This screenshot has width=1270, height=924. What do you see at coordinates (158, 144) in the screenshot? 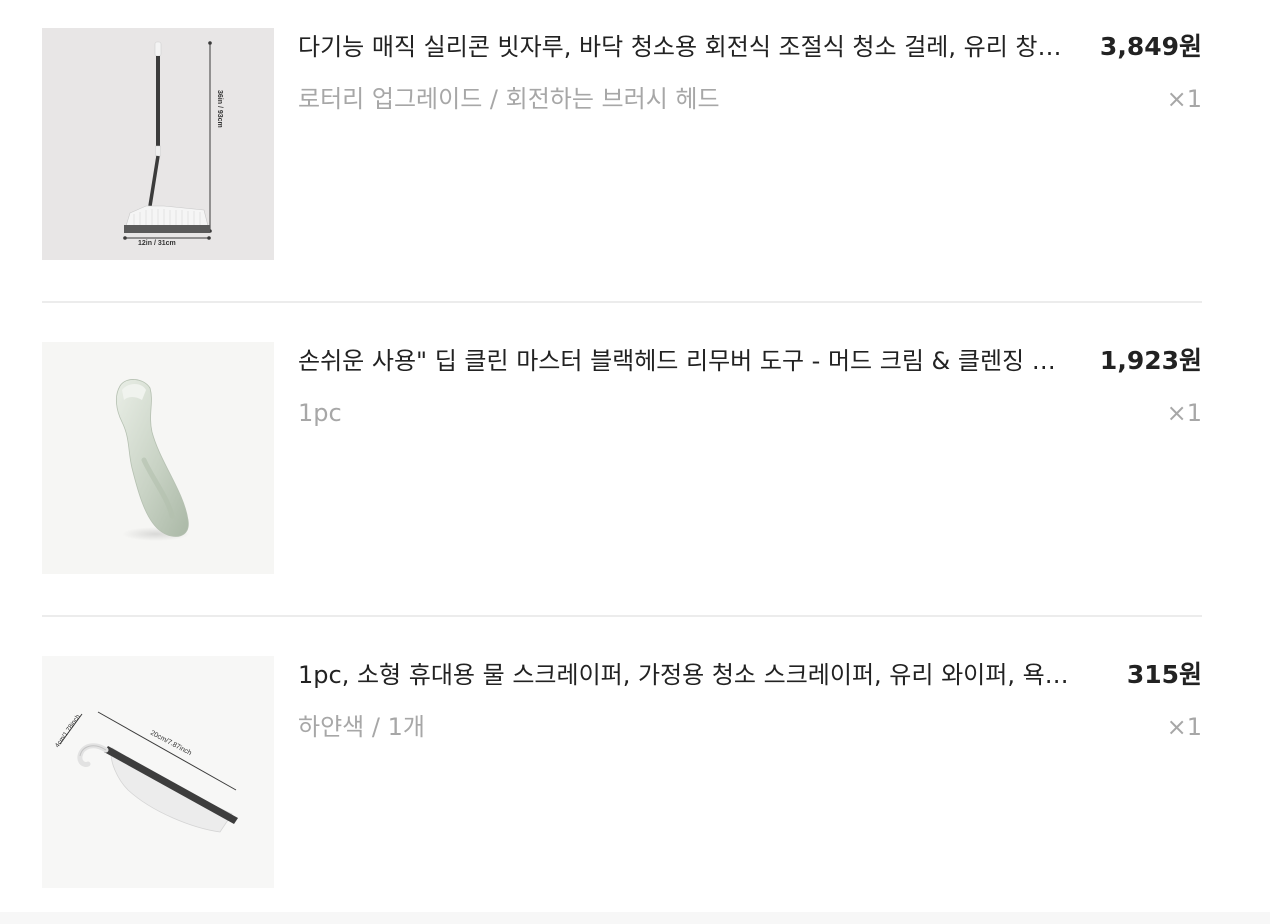
I see `silicone-broom-image: 36in / 93cm 12in / 31cm` at bounding box center [158, 144].